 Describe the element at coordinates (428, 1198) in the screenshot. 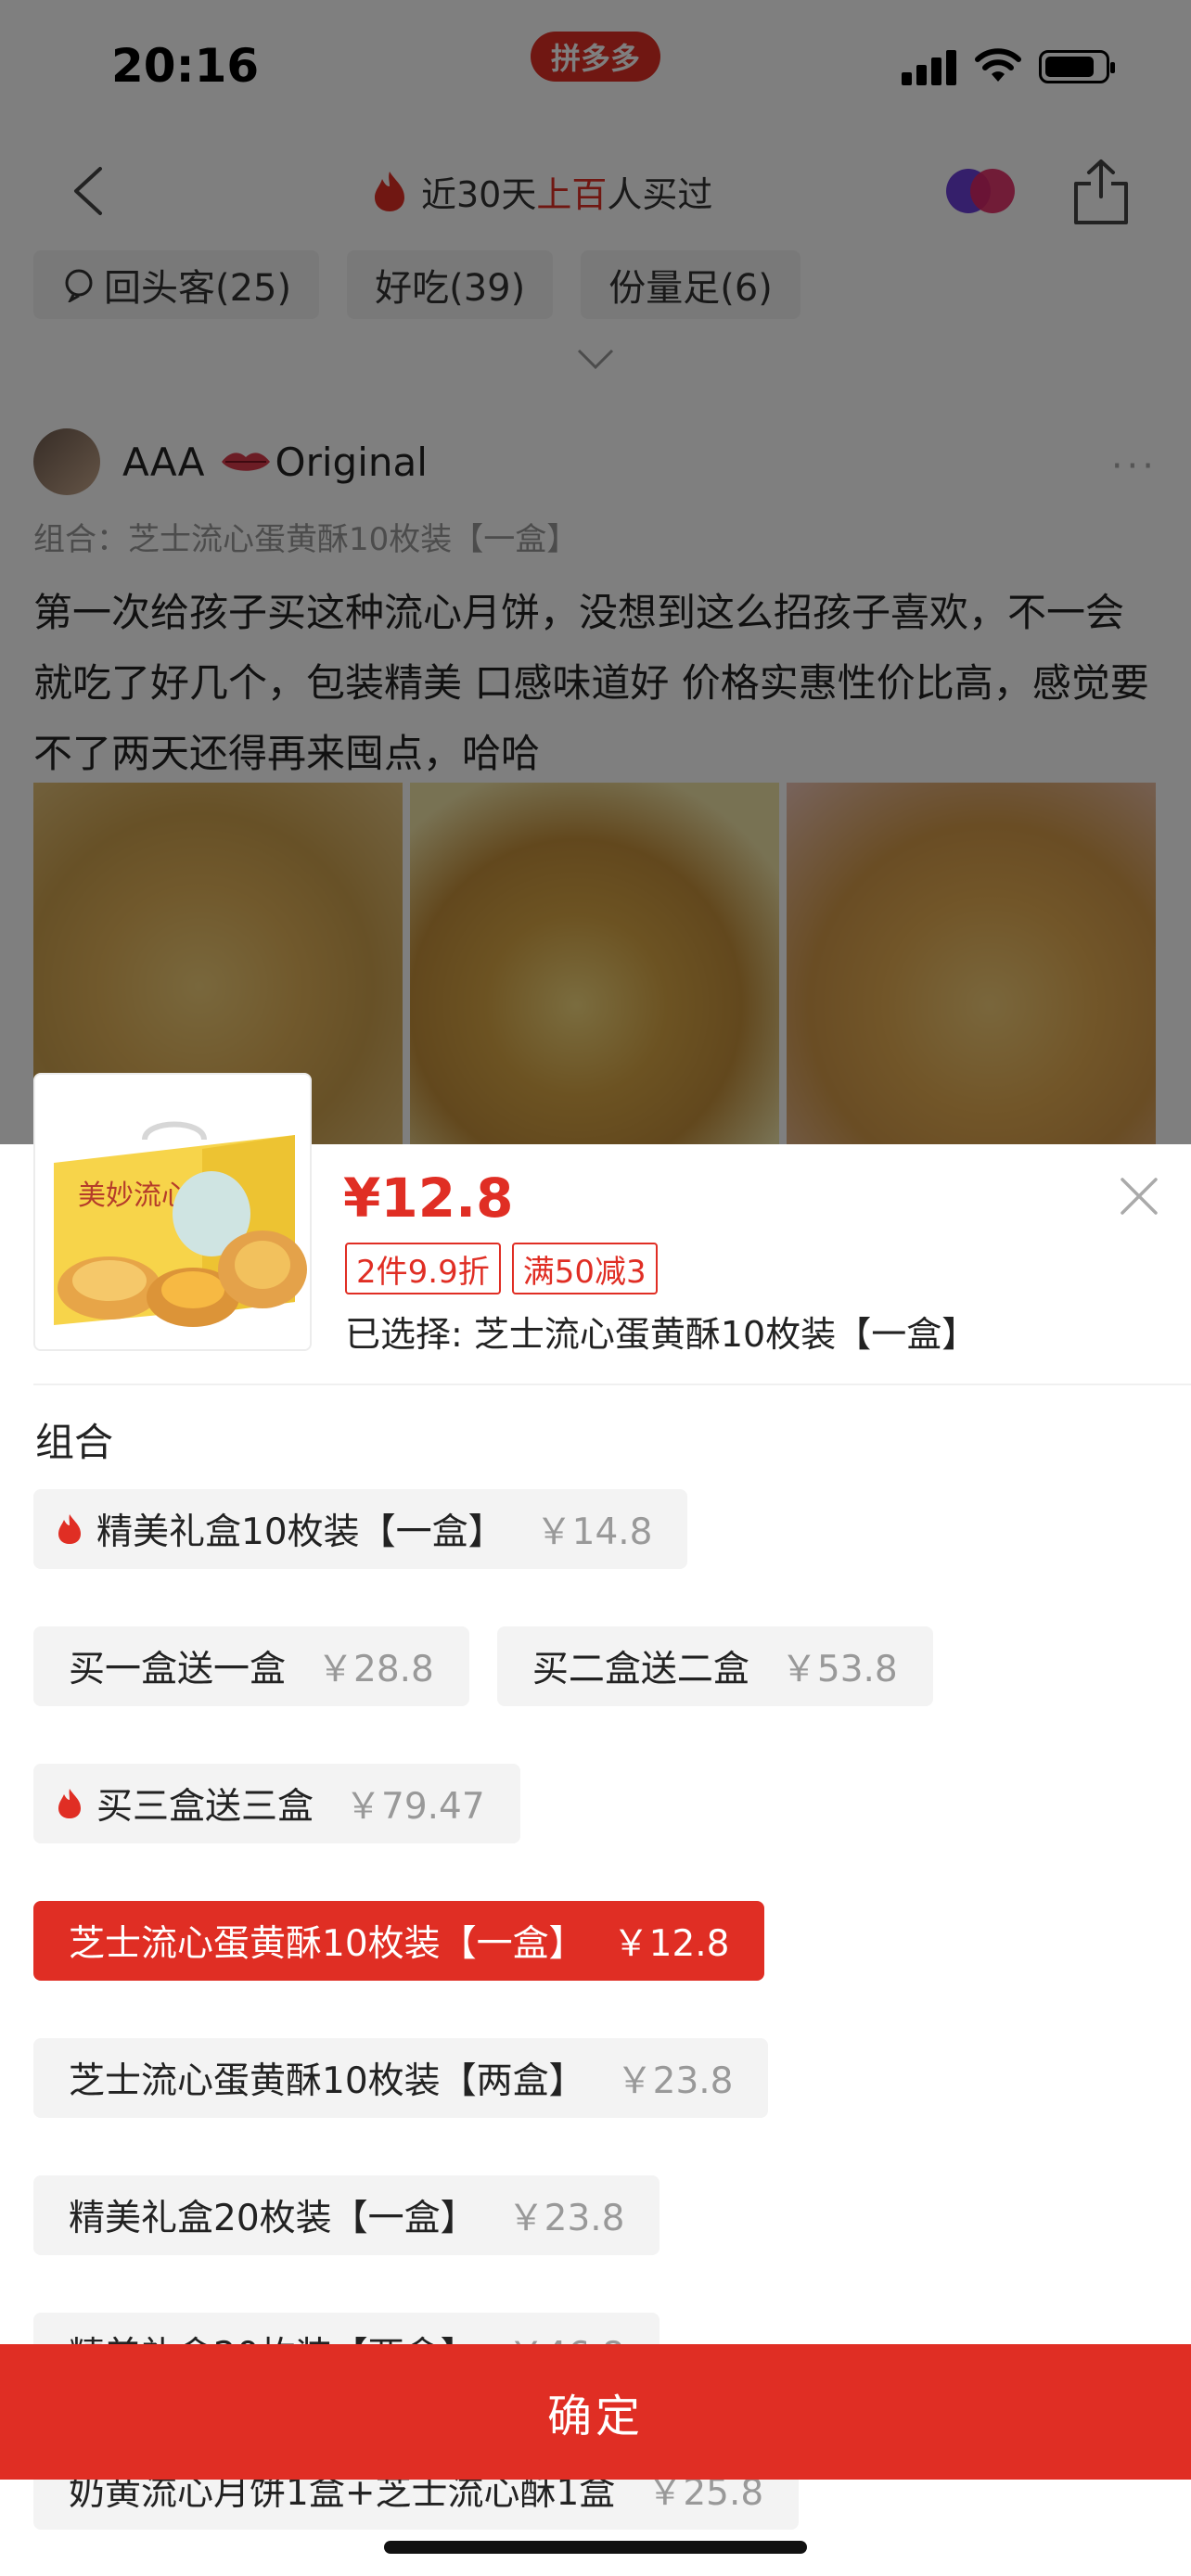

I see `sku-price: ¥12.8` at that location.